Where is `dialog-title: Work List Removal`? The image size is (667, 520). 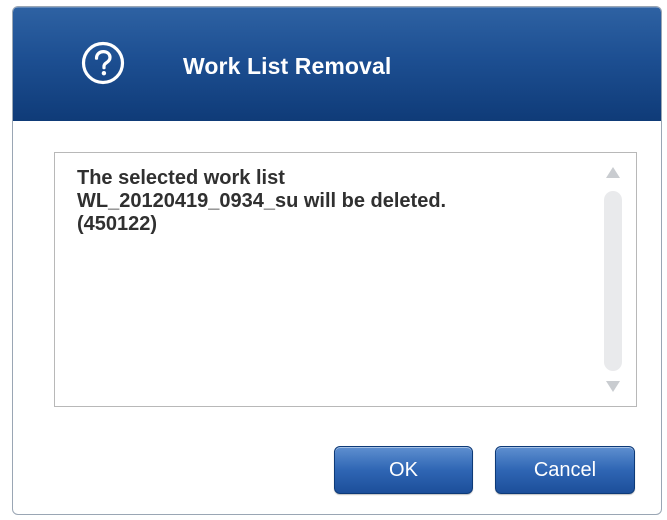 dialog-title: Work List Removal is located at coordinates (287, 66).